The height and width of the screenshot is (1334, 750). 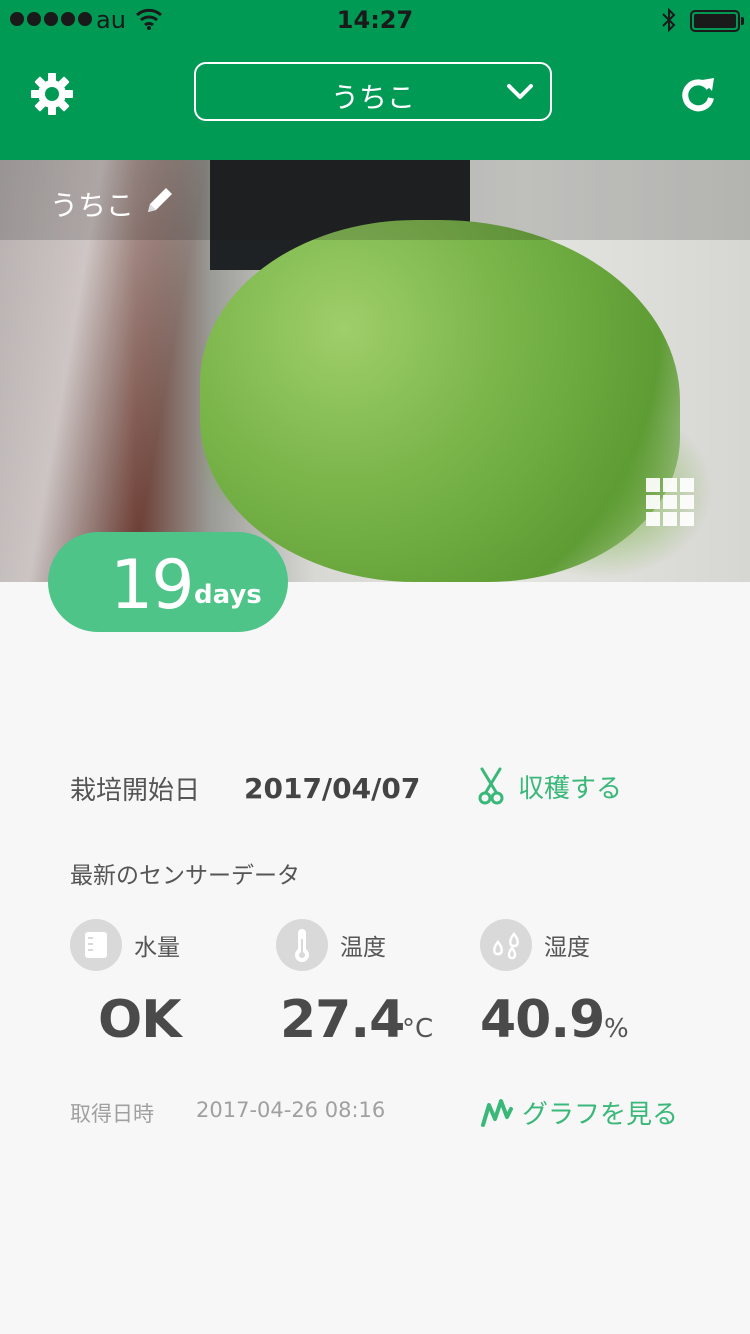 I want to click on edit-pencil-icon, so click(x=160, y=200).